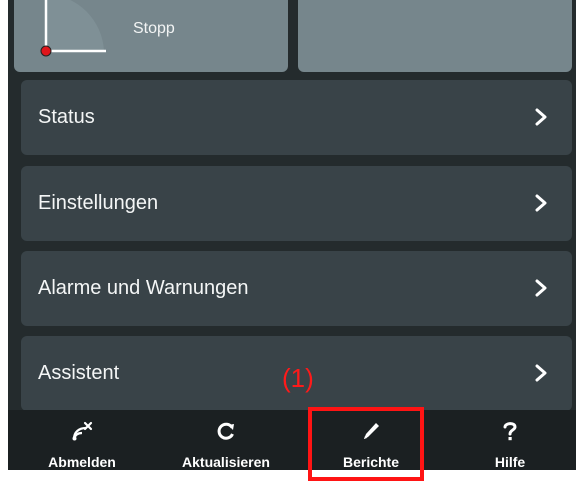 The image size is (576, 481). What do you see at coordinates (143, 288) in the screenshot?
I see `menu-item-label: Alarme und Warnungen` at bounding box center [143, 288].